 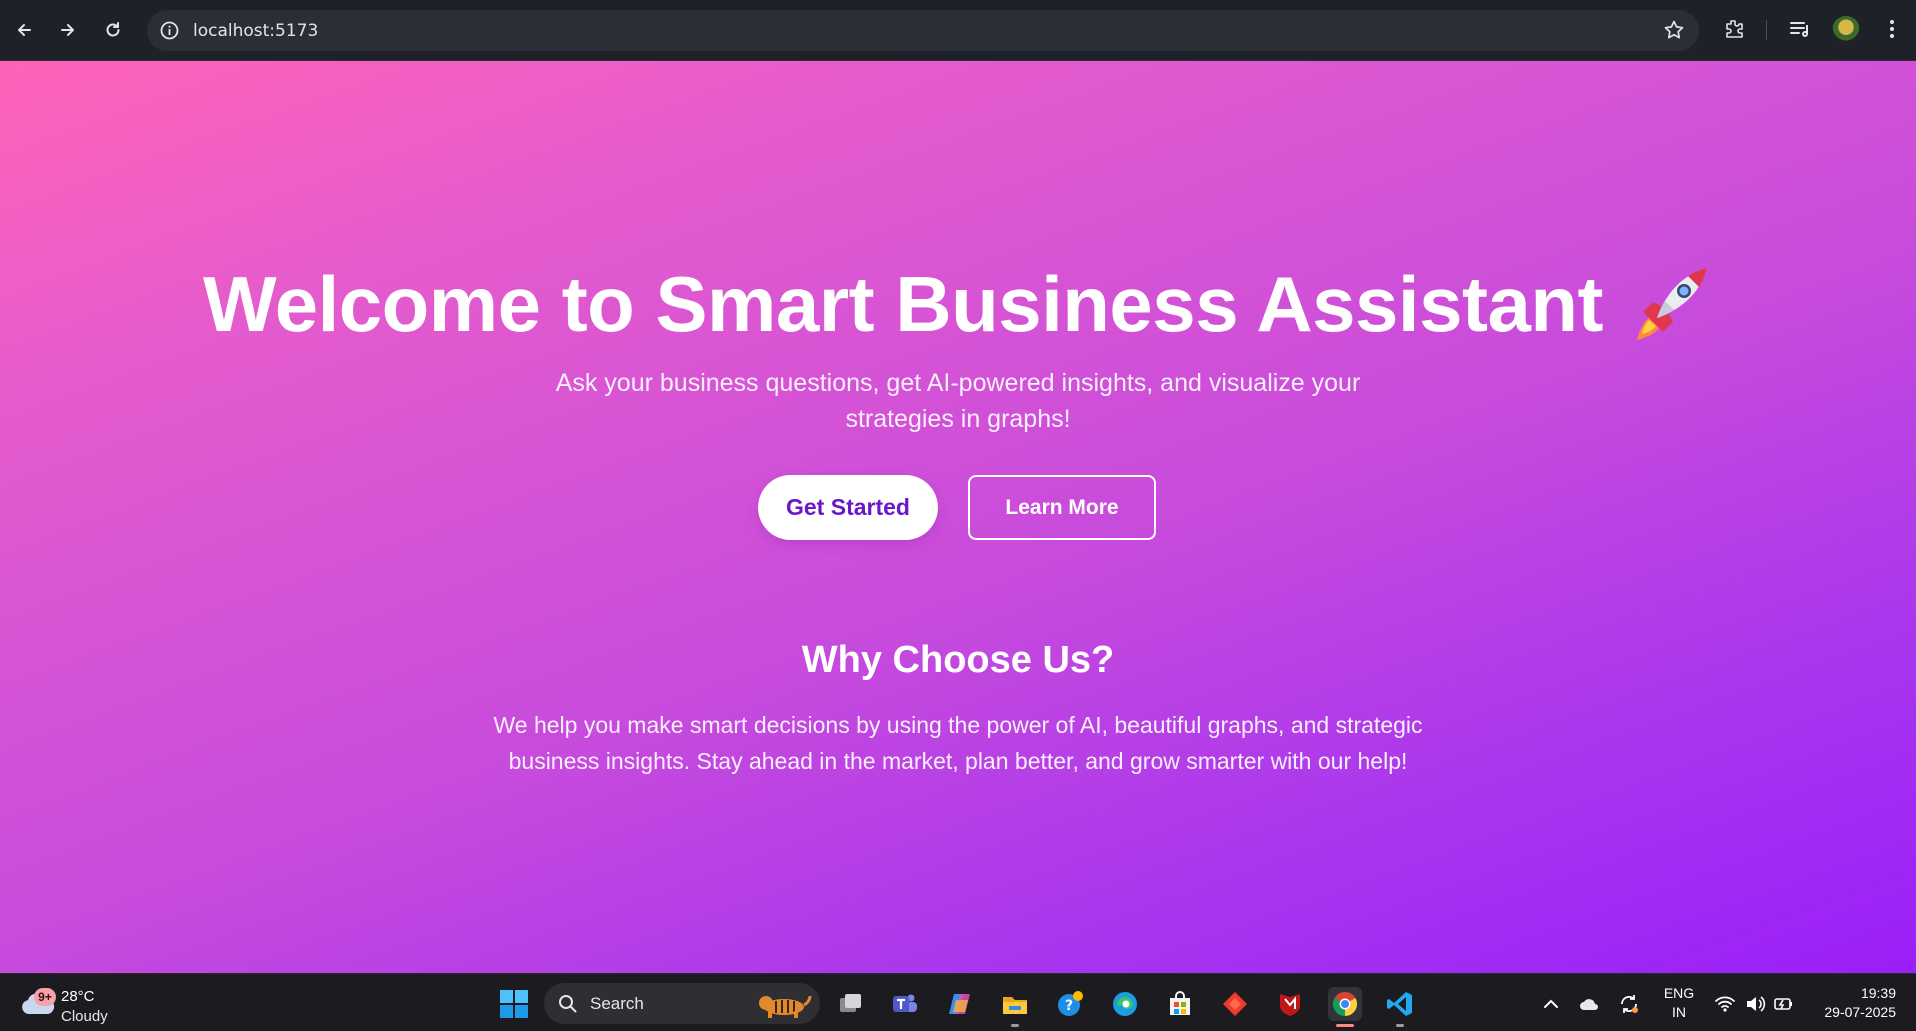 What do you see at coordinates (903, 304) in the screenshot?
I see `hero-title-text: Welcome to Smart Business Assistant` at bounding box center [903, 304].